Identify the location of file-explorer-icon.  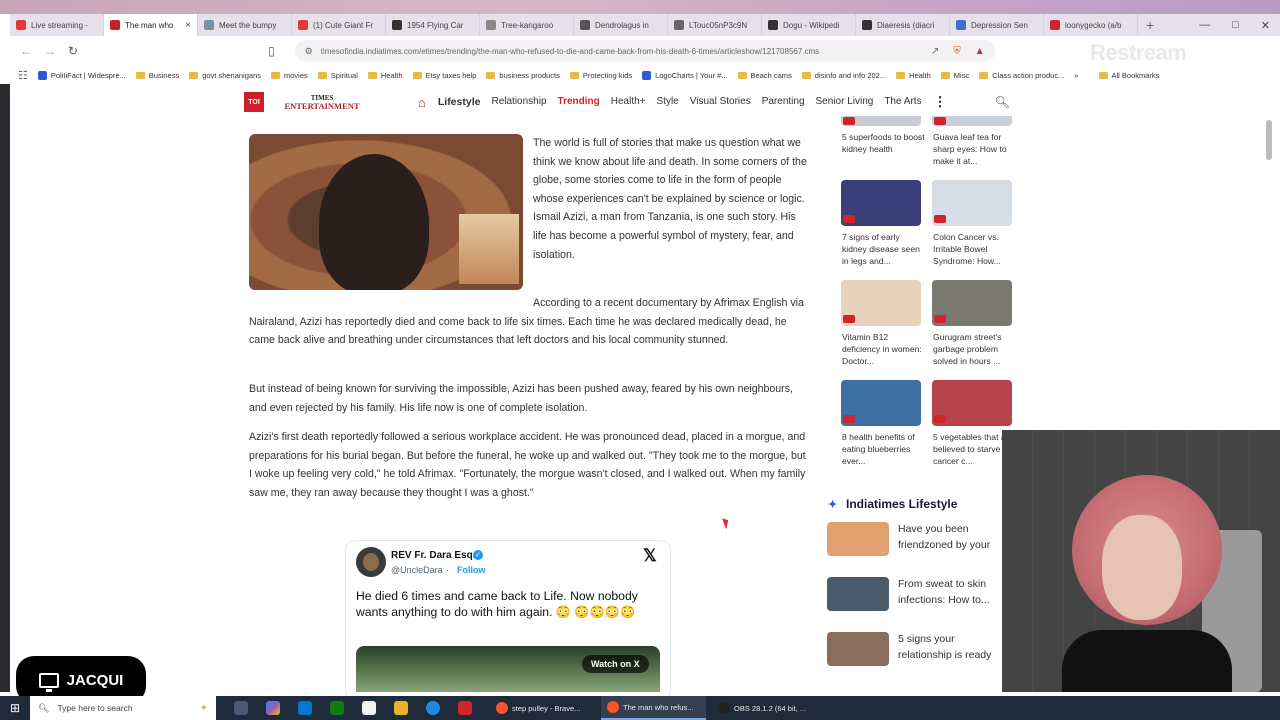
(401, 708).